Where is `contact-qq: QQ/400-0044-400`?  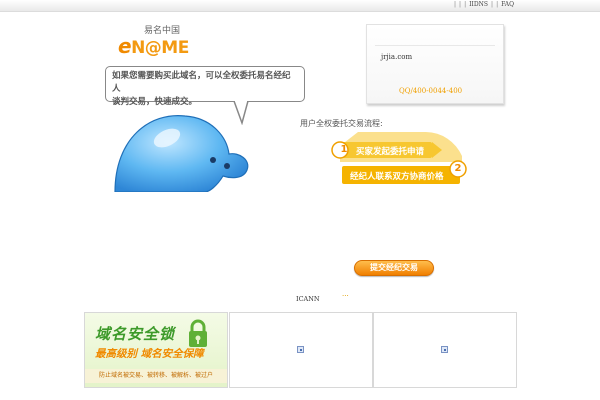 contact-qq: QQ/400-0044-400 is located at coordinates (430, 91).